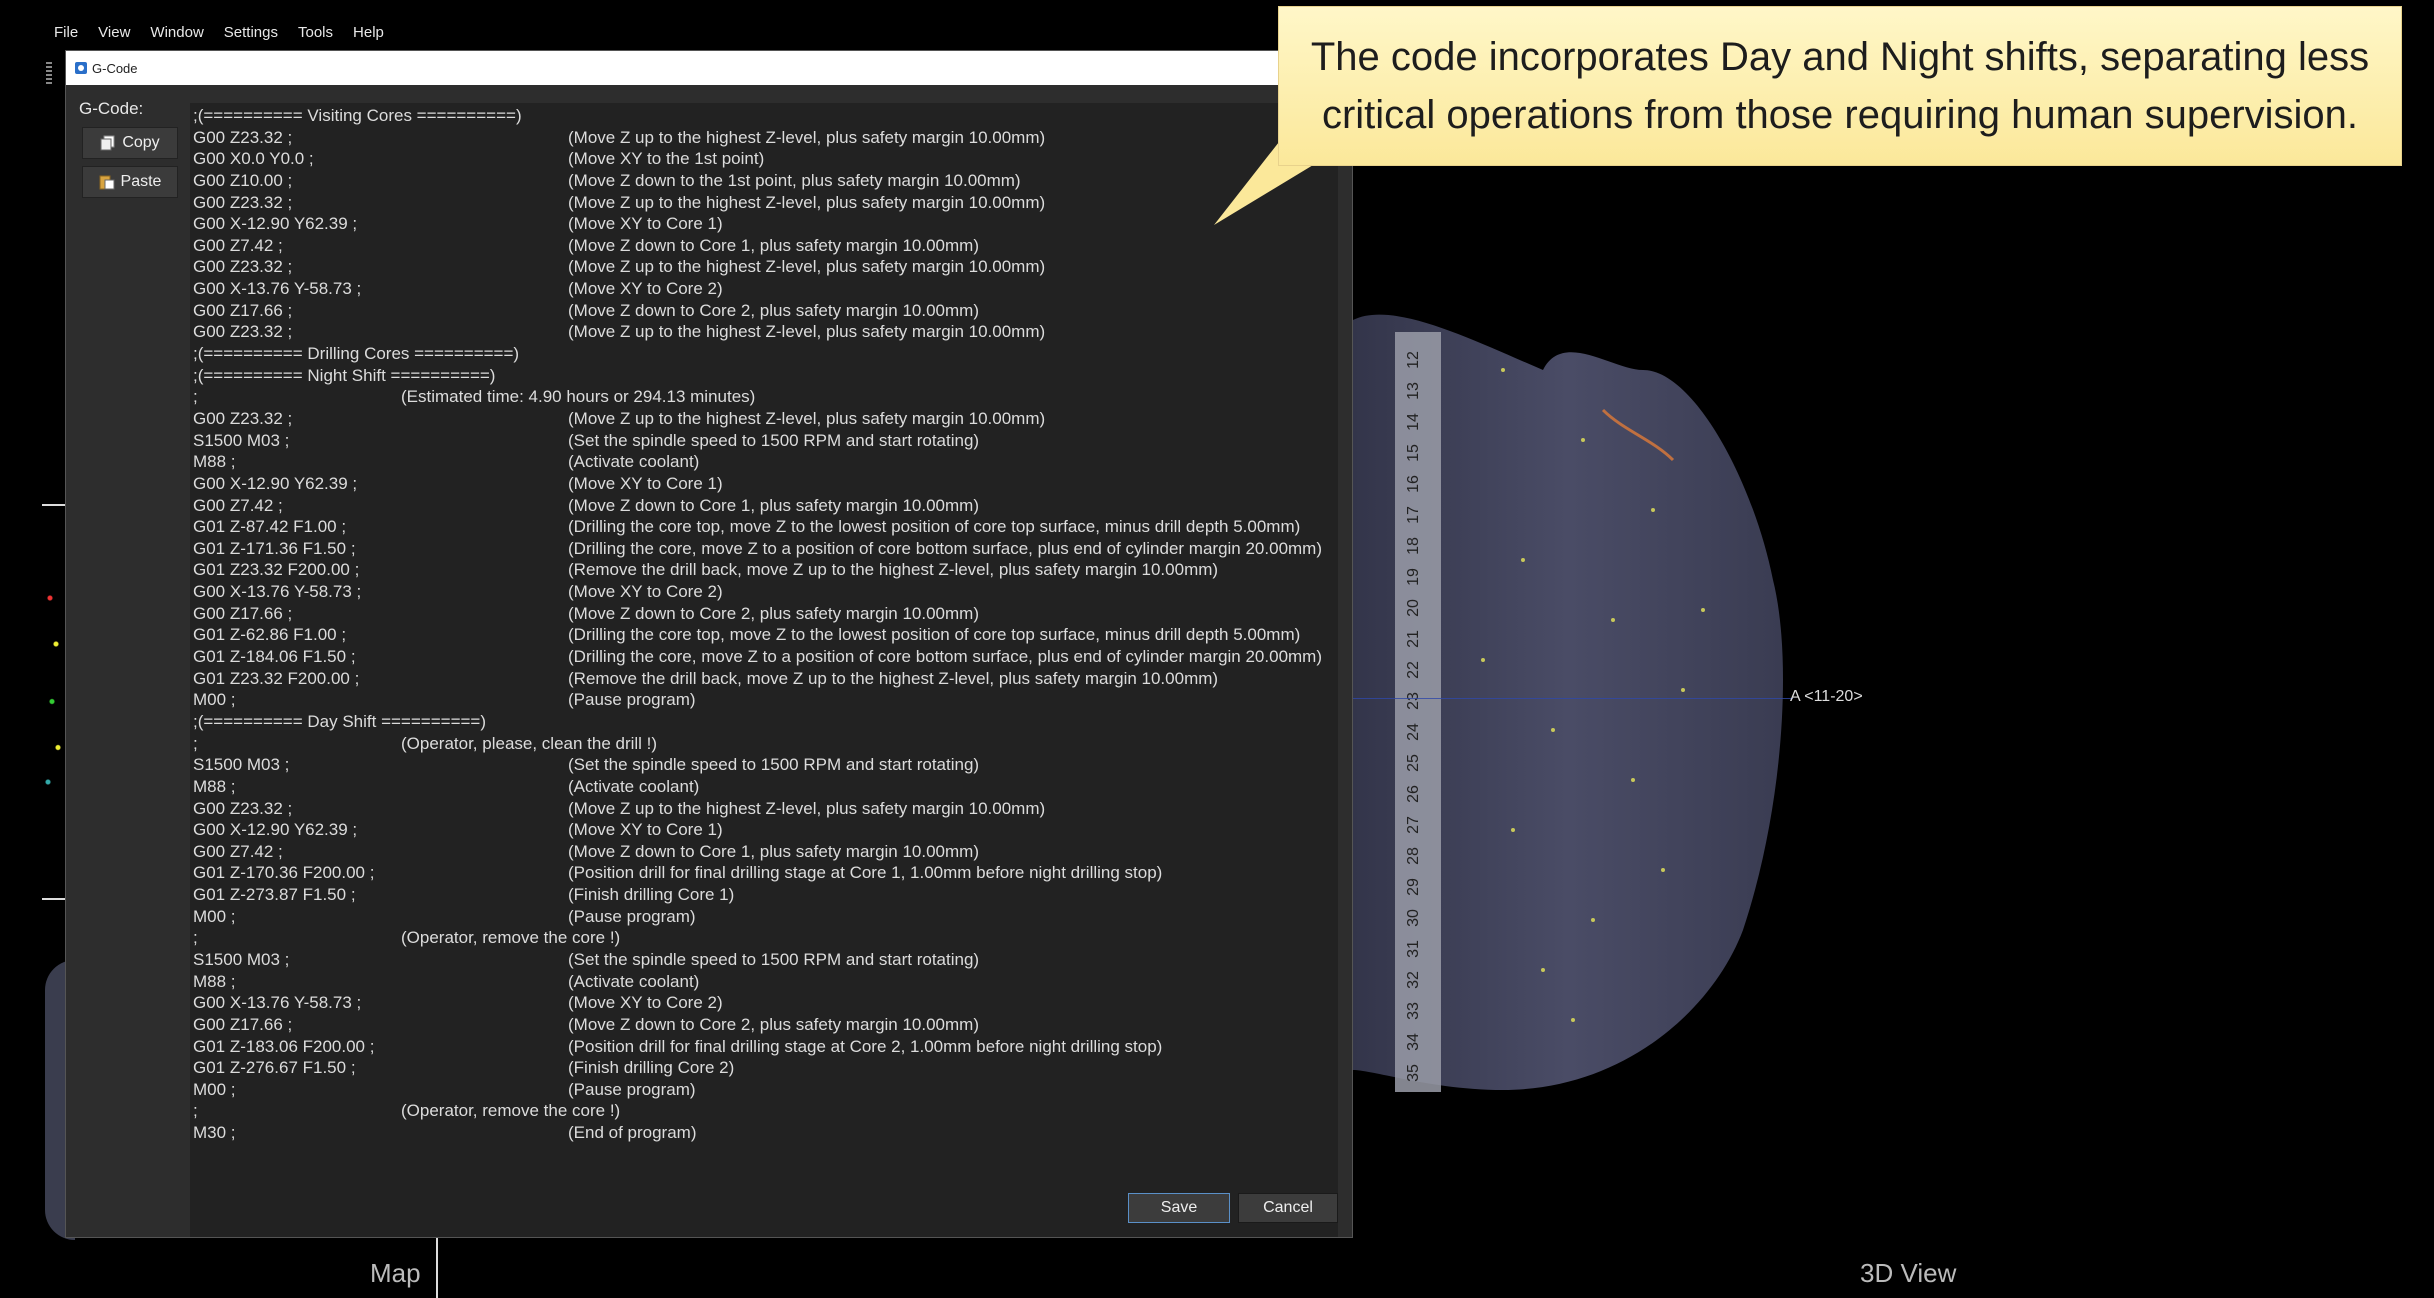  Describe the element at coordinates (511, 938) in the screenshot. I see `gcode-note: (Operator, remove the core !)` at that location.